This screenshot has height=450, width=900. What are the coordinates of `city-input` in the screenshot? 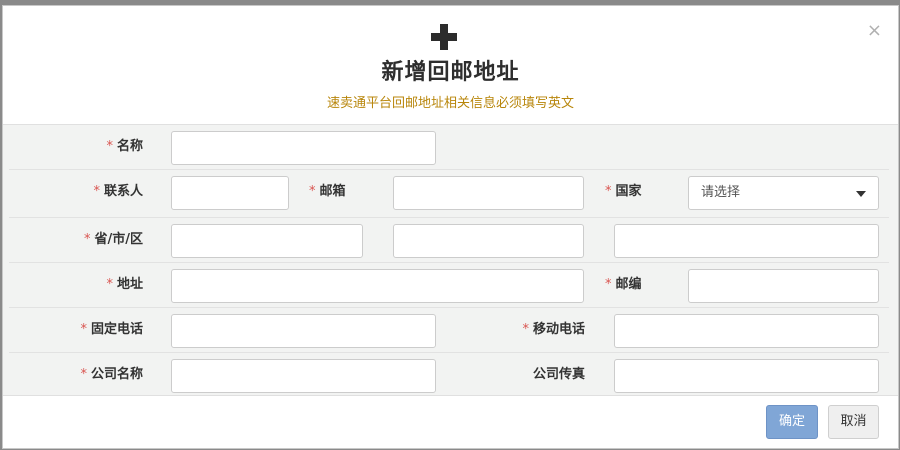 It's located at (488, 241).